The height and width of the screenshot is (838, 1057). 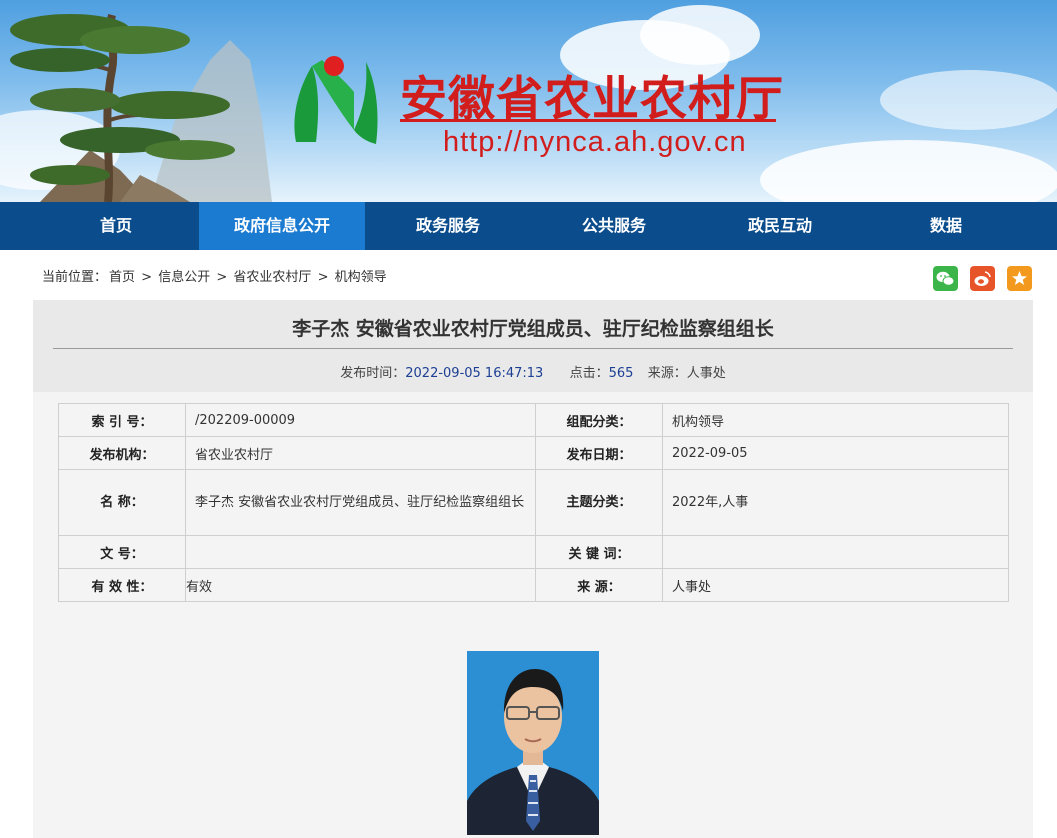 What do you see at coordinates (122, 420) in the screenshot?
I see `index-no-label: 索 引 号：` at bounding box center [122, 420].